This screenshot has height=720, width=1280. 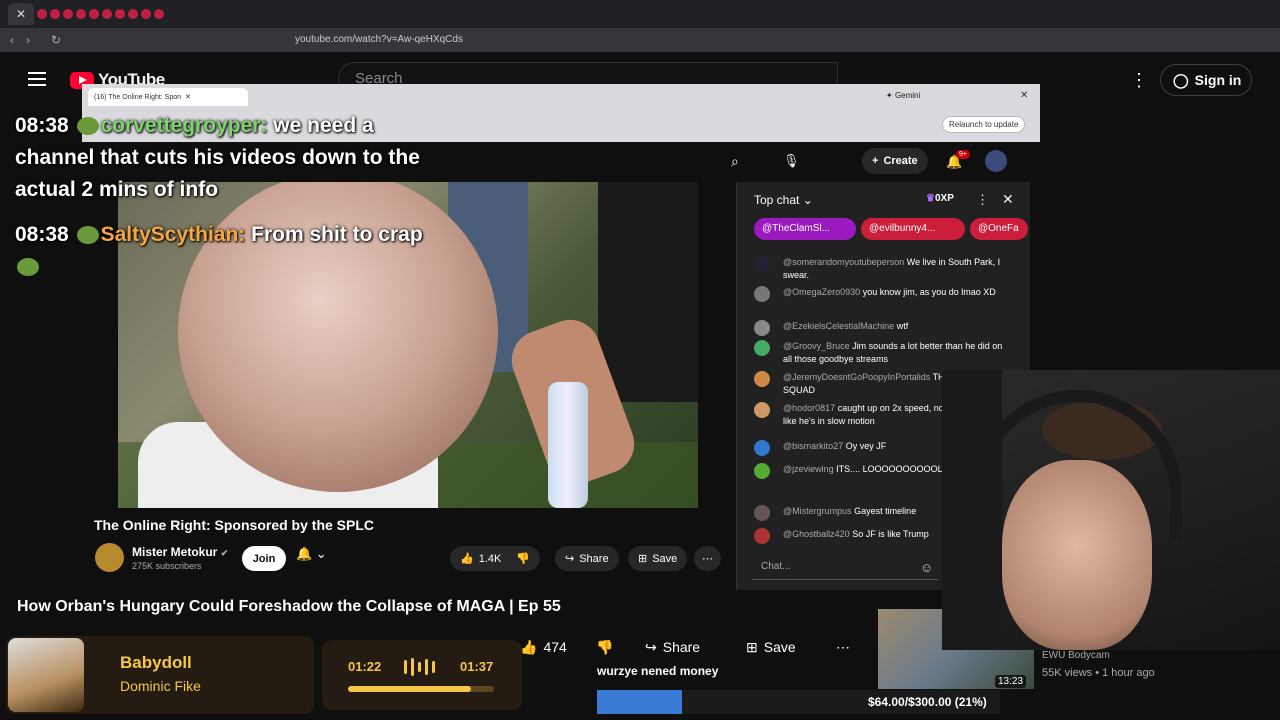 I want to click on sidebar-meta: 55K views • 1 hour ago, so click(x=1098, y=673).